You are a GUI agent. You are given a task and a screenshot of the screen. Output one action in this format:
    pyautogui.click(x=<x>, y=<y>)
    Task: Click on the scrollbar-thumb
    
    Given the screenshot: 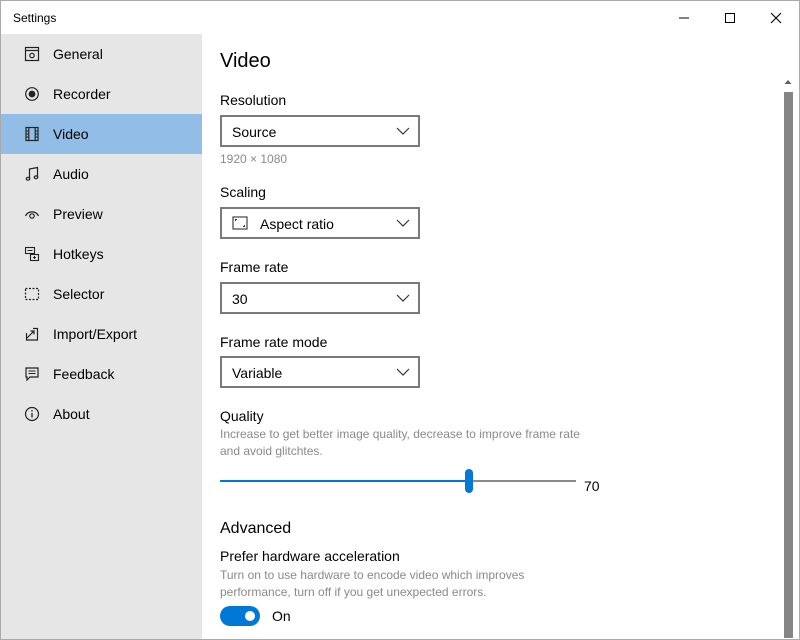 What is the action you would take?
    pyautogui.click(x=788, y=365)
    